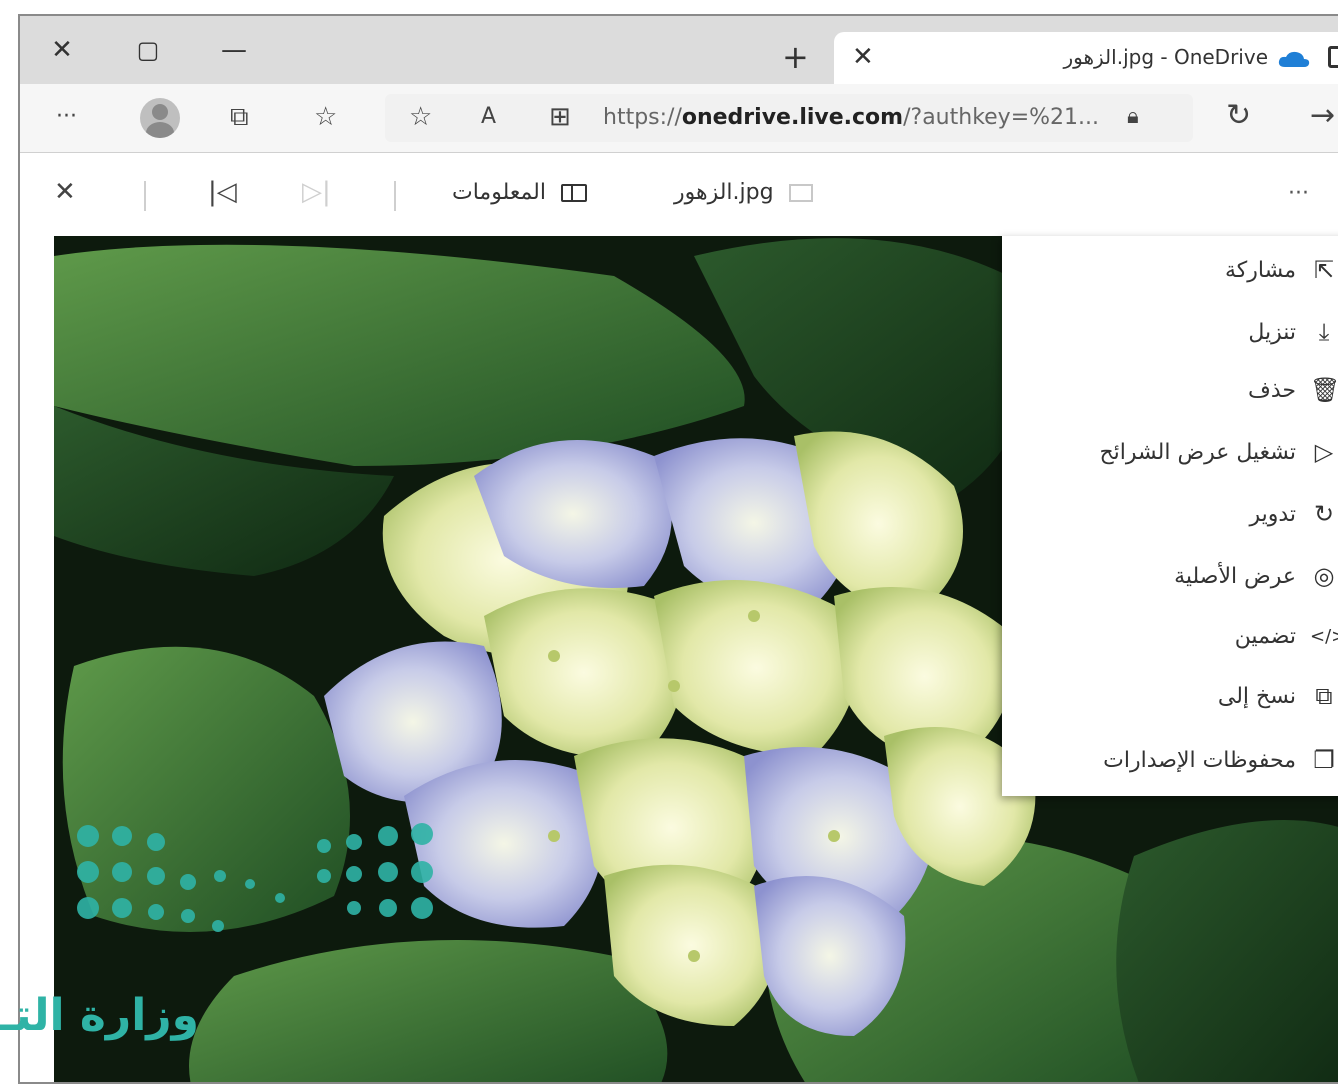 This screenshot has height=1084, width=1338. I want to click on image-file-icon, so click(800, 193).